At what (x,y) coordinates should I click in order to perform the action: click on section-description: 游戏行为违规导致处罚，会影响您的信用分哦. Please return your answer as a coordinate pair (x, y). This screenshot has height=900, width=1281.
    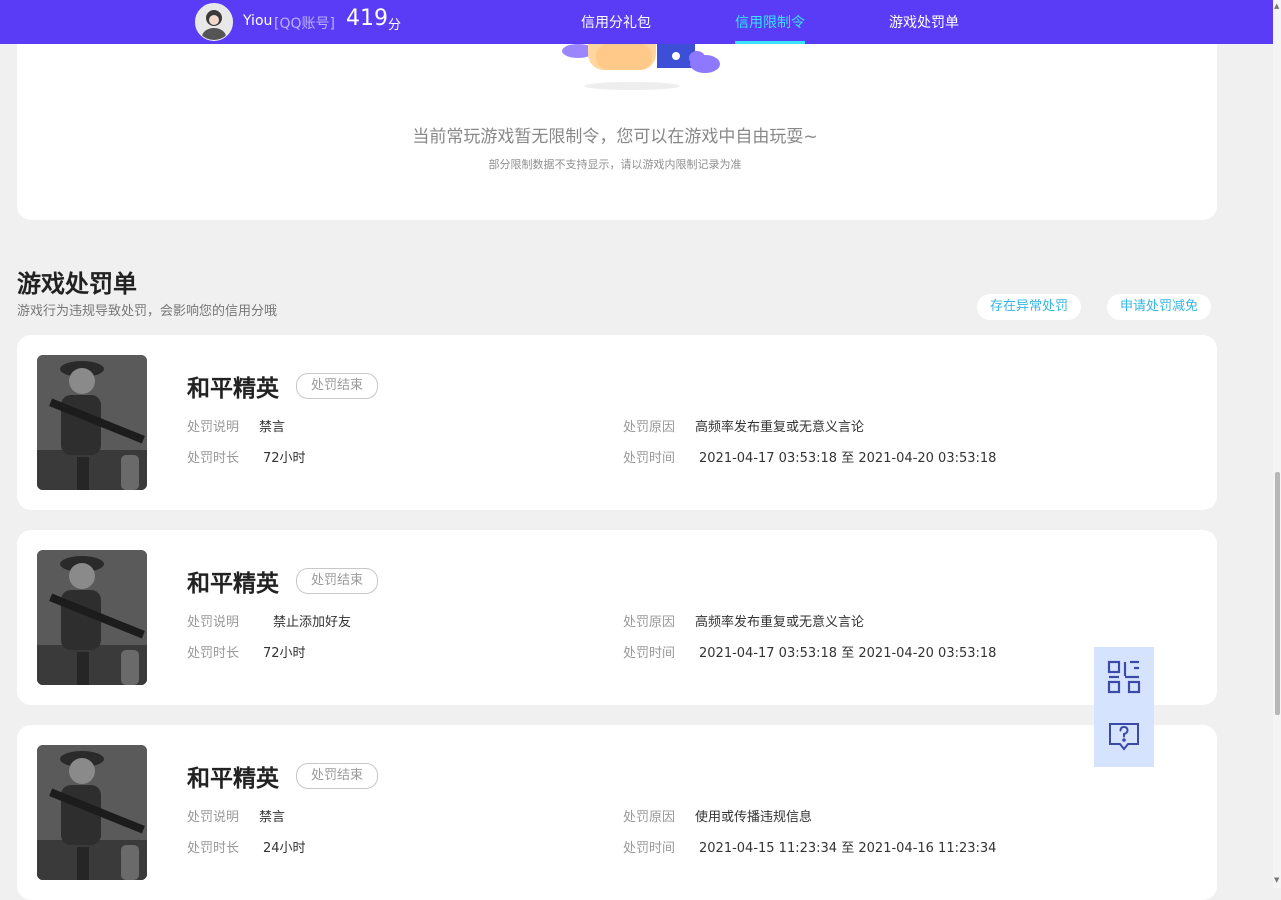
    Looking at the image, I should click on (147, 311).